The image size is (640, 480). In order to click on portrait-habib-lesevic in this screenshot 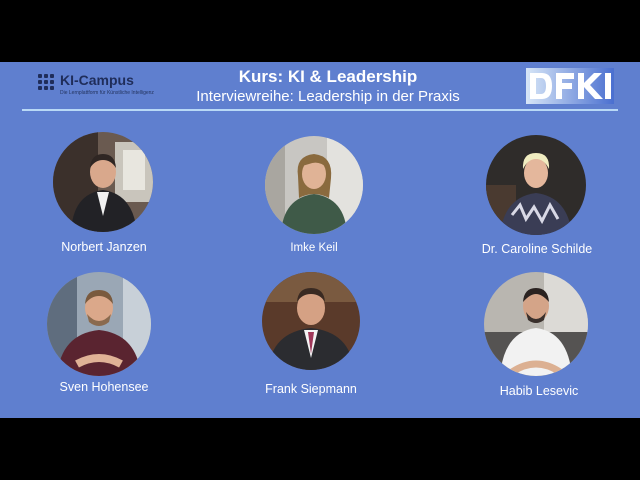, I will do `click(536, 324)`.